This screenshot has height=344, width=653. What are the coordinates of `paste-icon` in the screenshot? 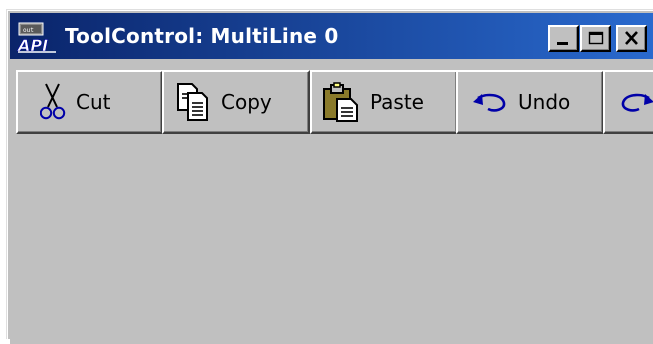 It's located at (340, 102).